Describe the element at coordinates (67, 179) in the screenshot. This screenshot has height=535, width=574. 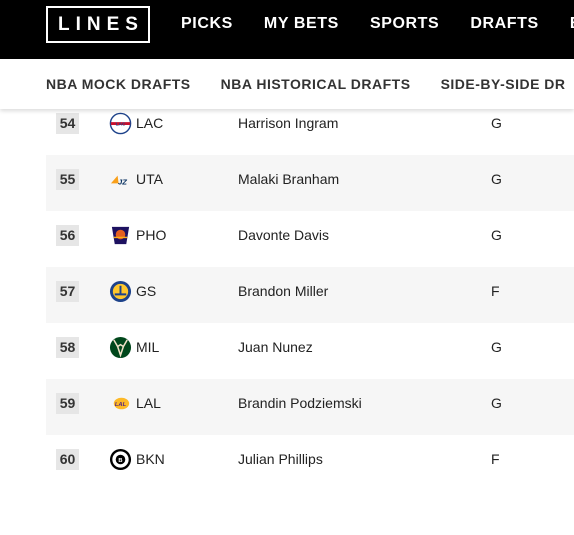
I see `pick-number: 55` at that location.